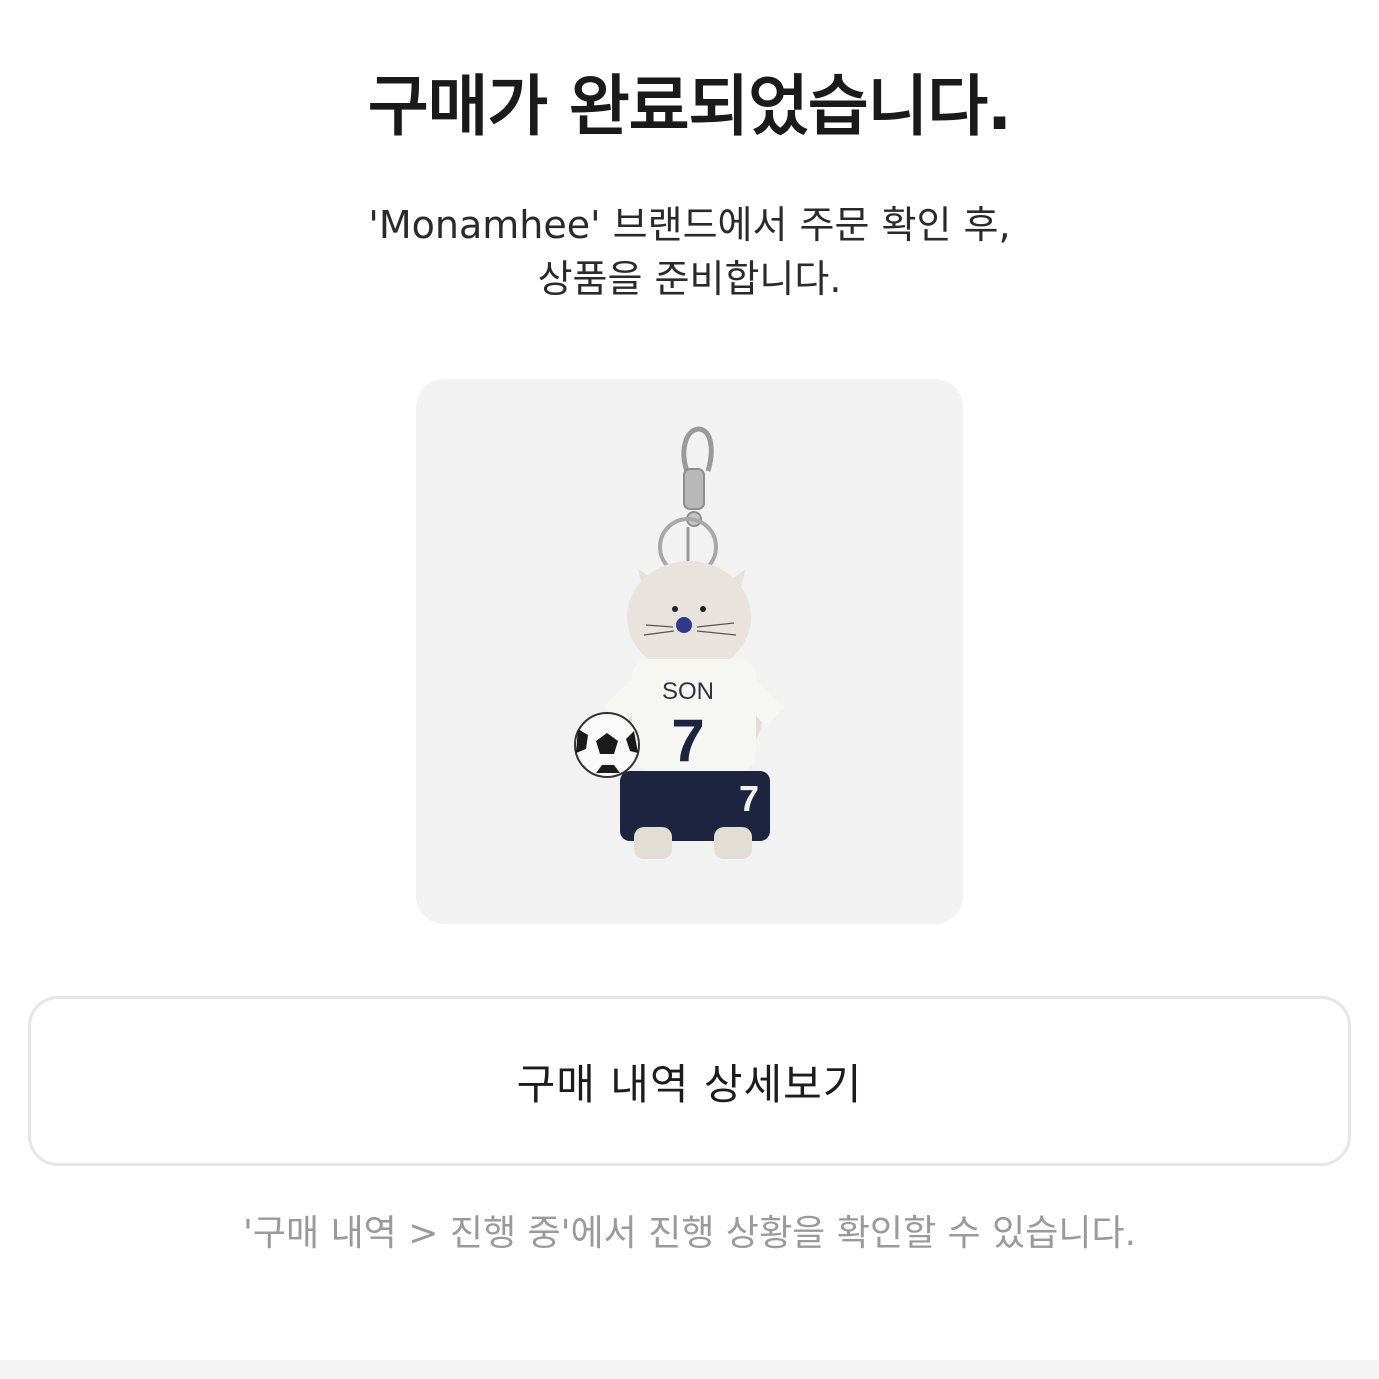 The height and width of the screenshot is (1379, 1379). Describe the element at coordinates (688, 691) in the screenshot. I see `jersey-name: SON` at that location.